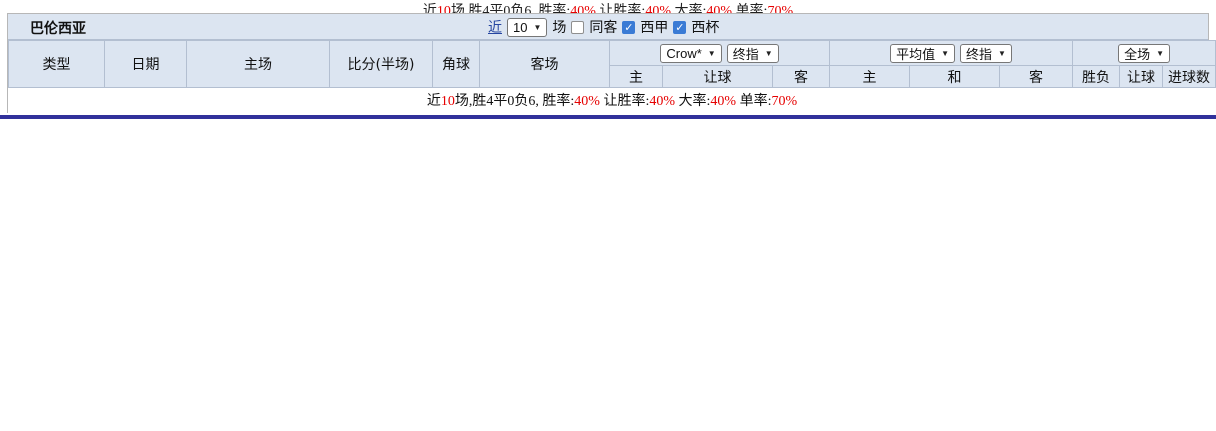 The width and height of the screenshot is (1216, 431). I want to click on odds-source-select: Crow* ▼, so click(691, 53).